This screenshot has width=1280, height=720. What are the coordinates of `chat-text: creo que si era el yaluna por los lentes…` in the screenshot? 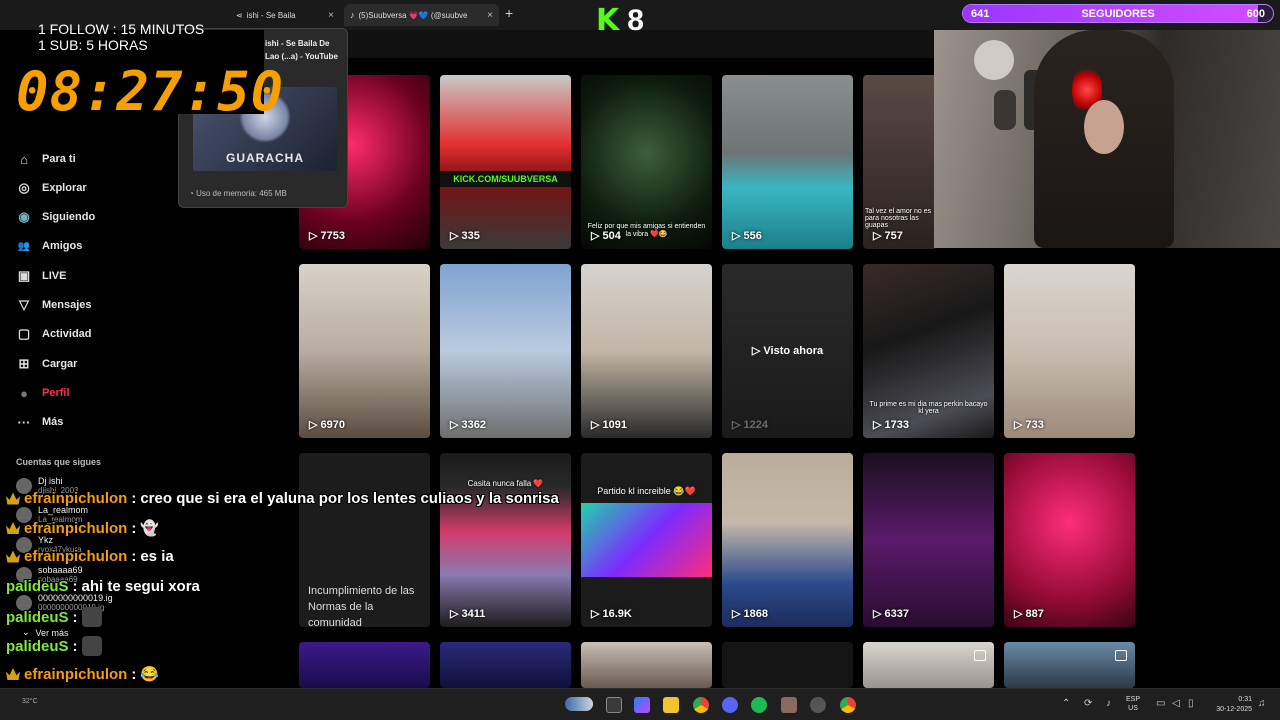 It's located at (349, 498).